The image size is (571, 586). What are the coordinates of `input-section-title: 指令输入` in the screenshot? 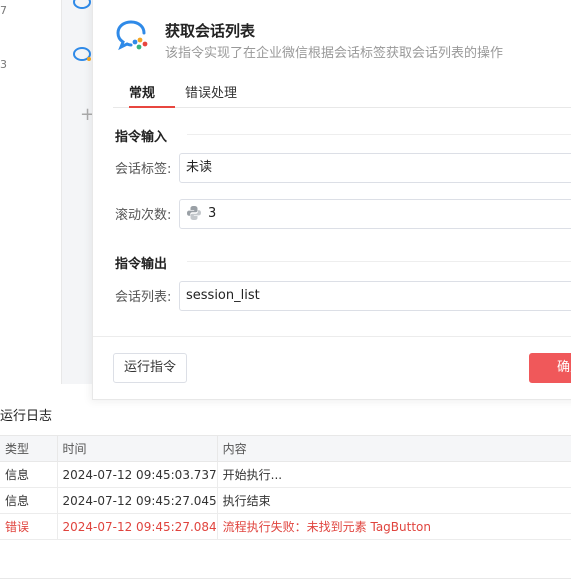 It's located at (141, 137).